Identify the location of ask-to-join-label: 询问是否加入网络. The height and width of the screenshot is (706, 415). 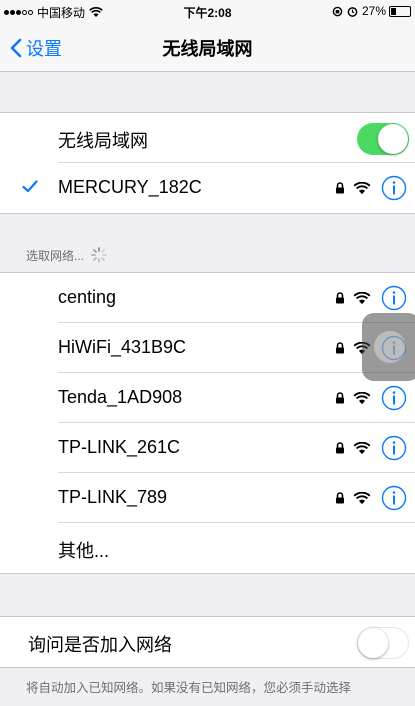
(100, 645).